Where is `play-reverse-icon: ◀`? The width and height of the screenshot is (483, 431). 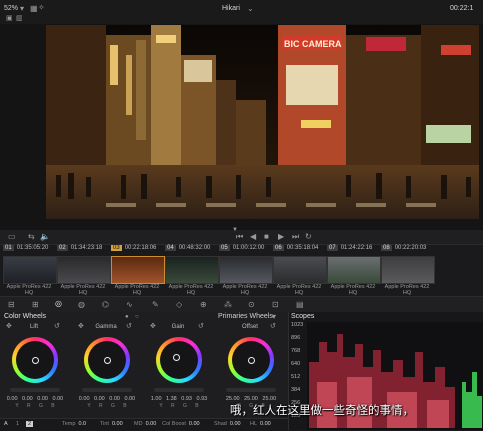 play-reverse-icon: ◀ is located at coordinates (253, 237).